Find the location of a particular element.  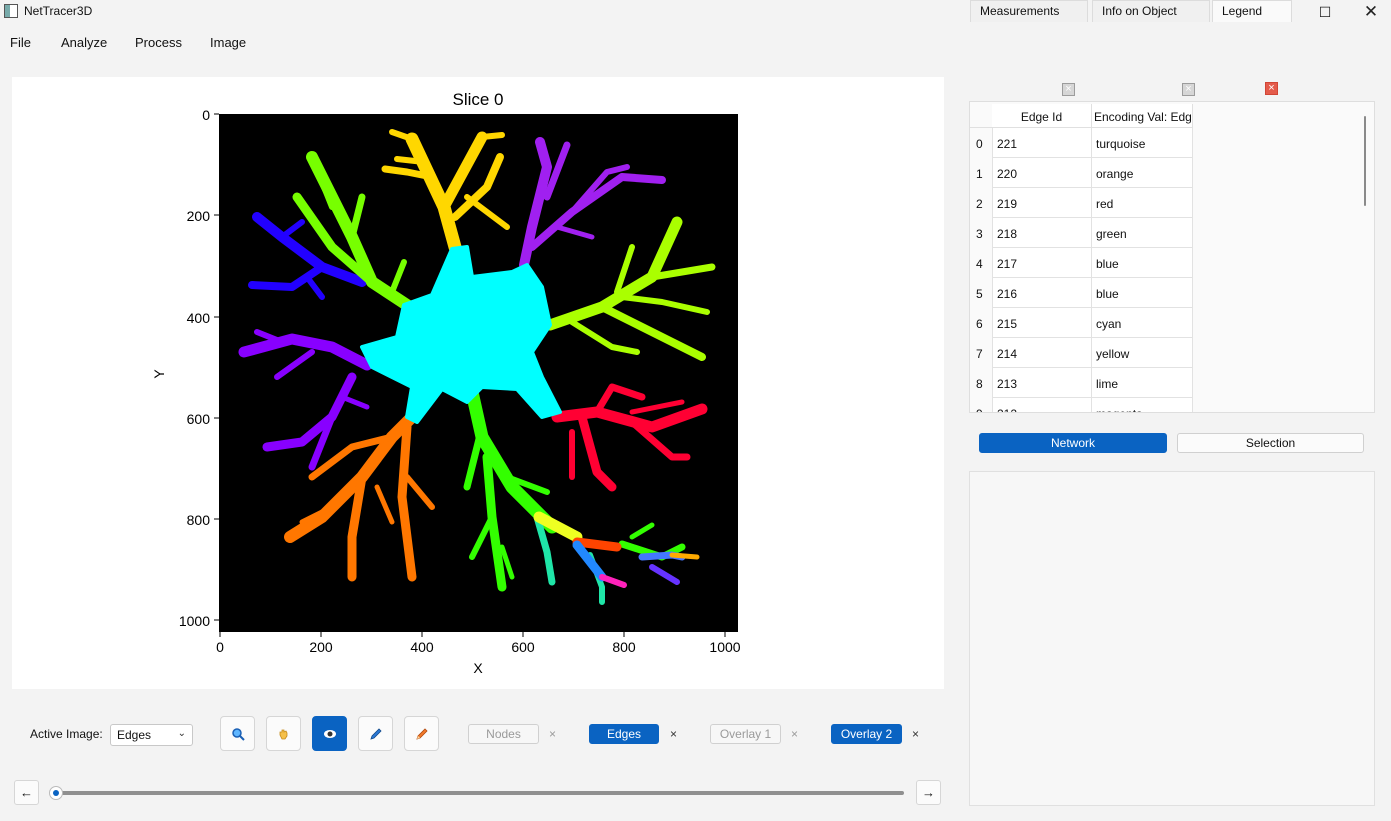

tab-measurements-close-icon: × is located at coordinates (1068, 89).